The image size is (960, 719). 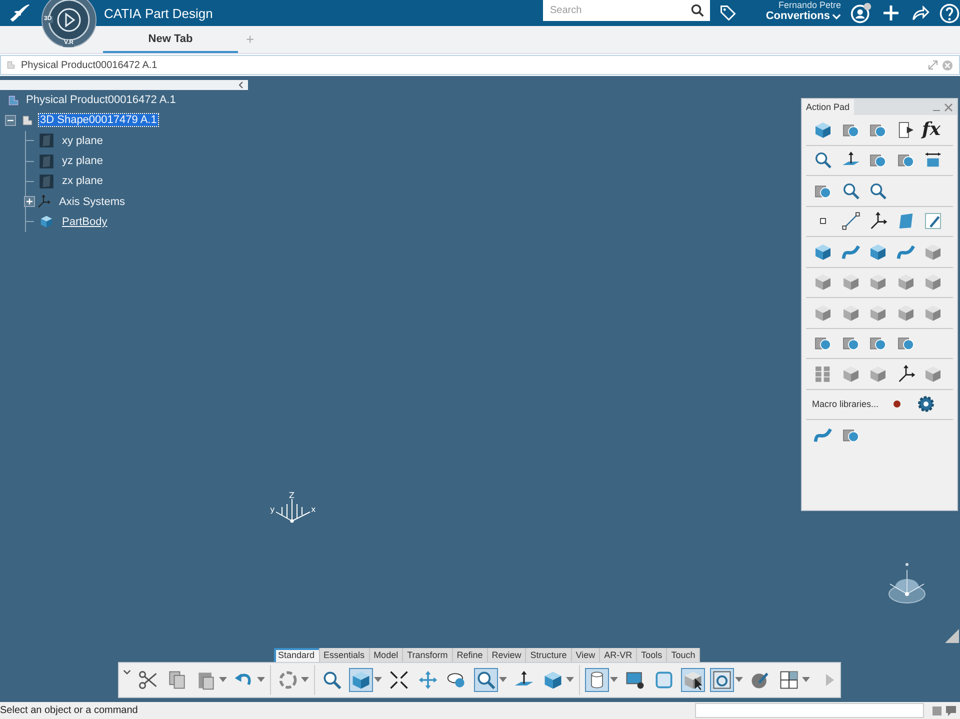 What do you see at coordinates (549, 655) in the screenshot?
I see `toolbar-tab: Structure` at bounding box center [549, 655].